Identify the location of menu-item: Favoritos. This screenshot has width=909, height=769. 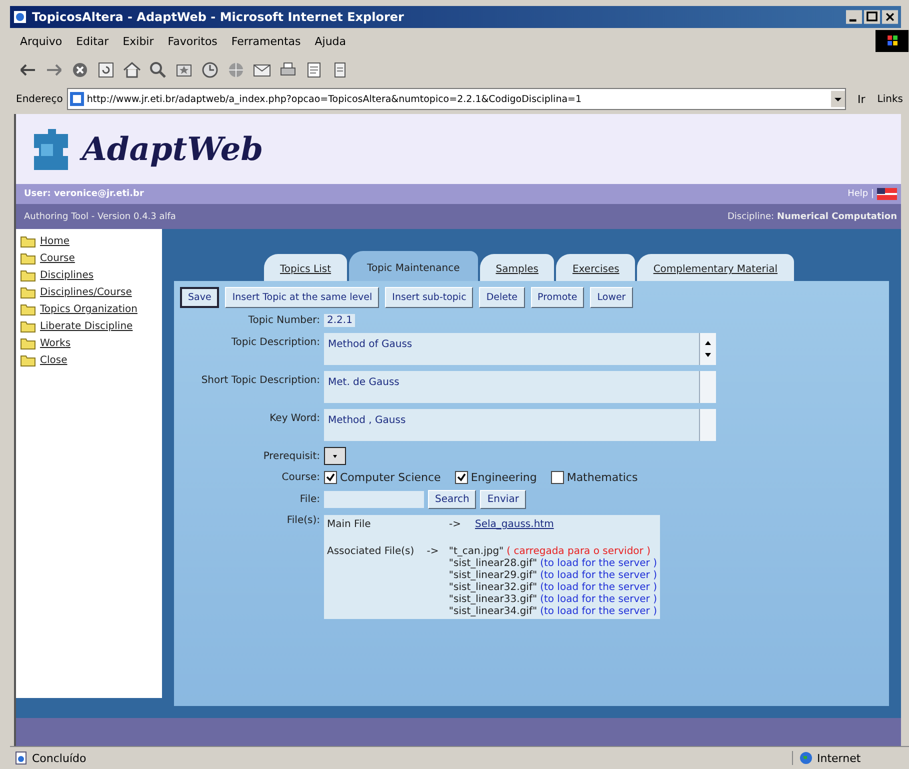
(193, 41).